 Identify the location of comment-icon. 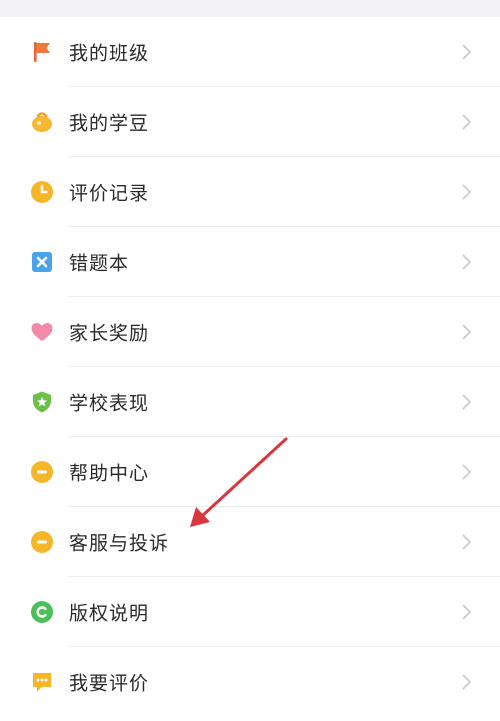
(42, 682).